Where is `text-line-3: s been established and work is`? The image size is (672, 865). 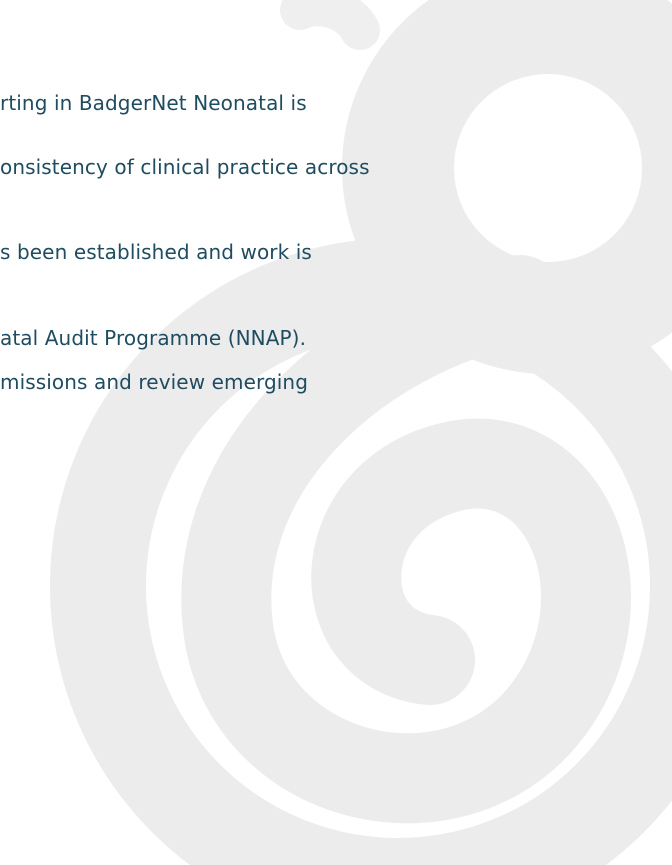 text-line-3: s been established and work is is located at coordinates (156, 252).